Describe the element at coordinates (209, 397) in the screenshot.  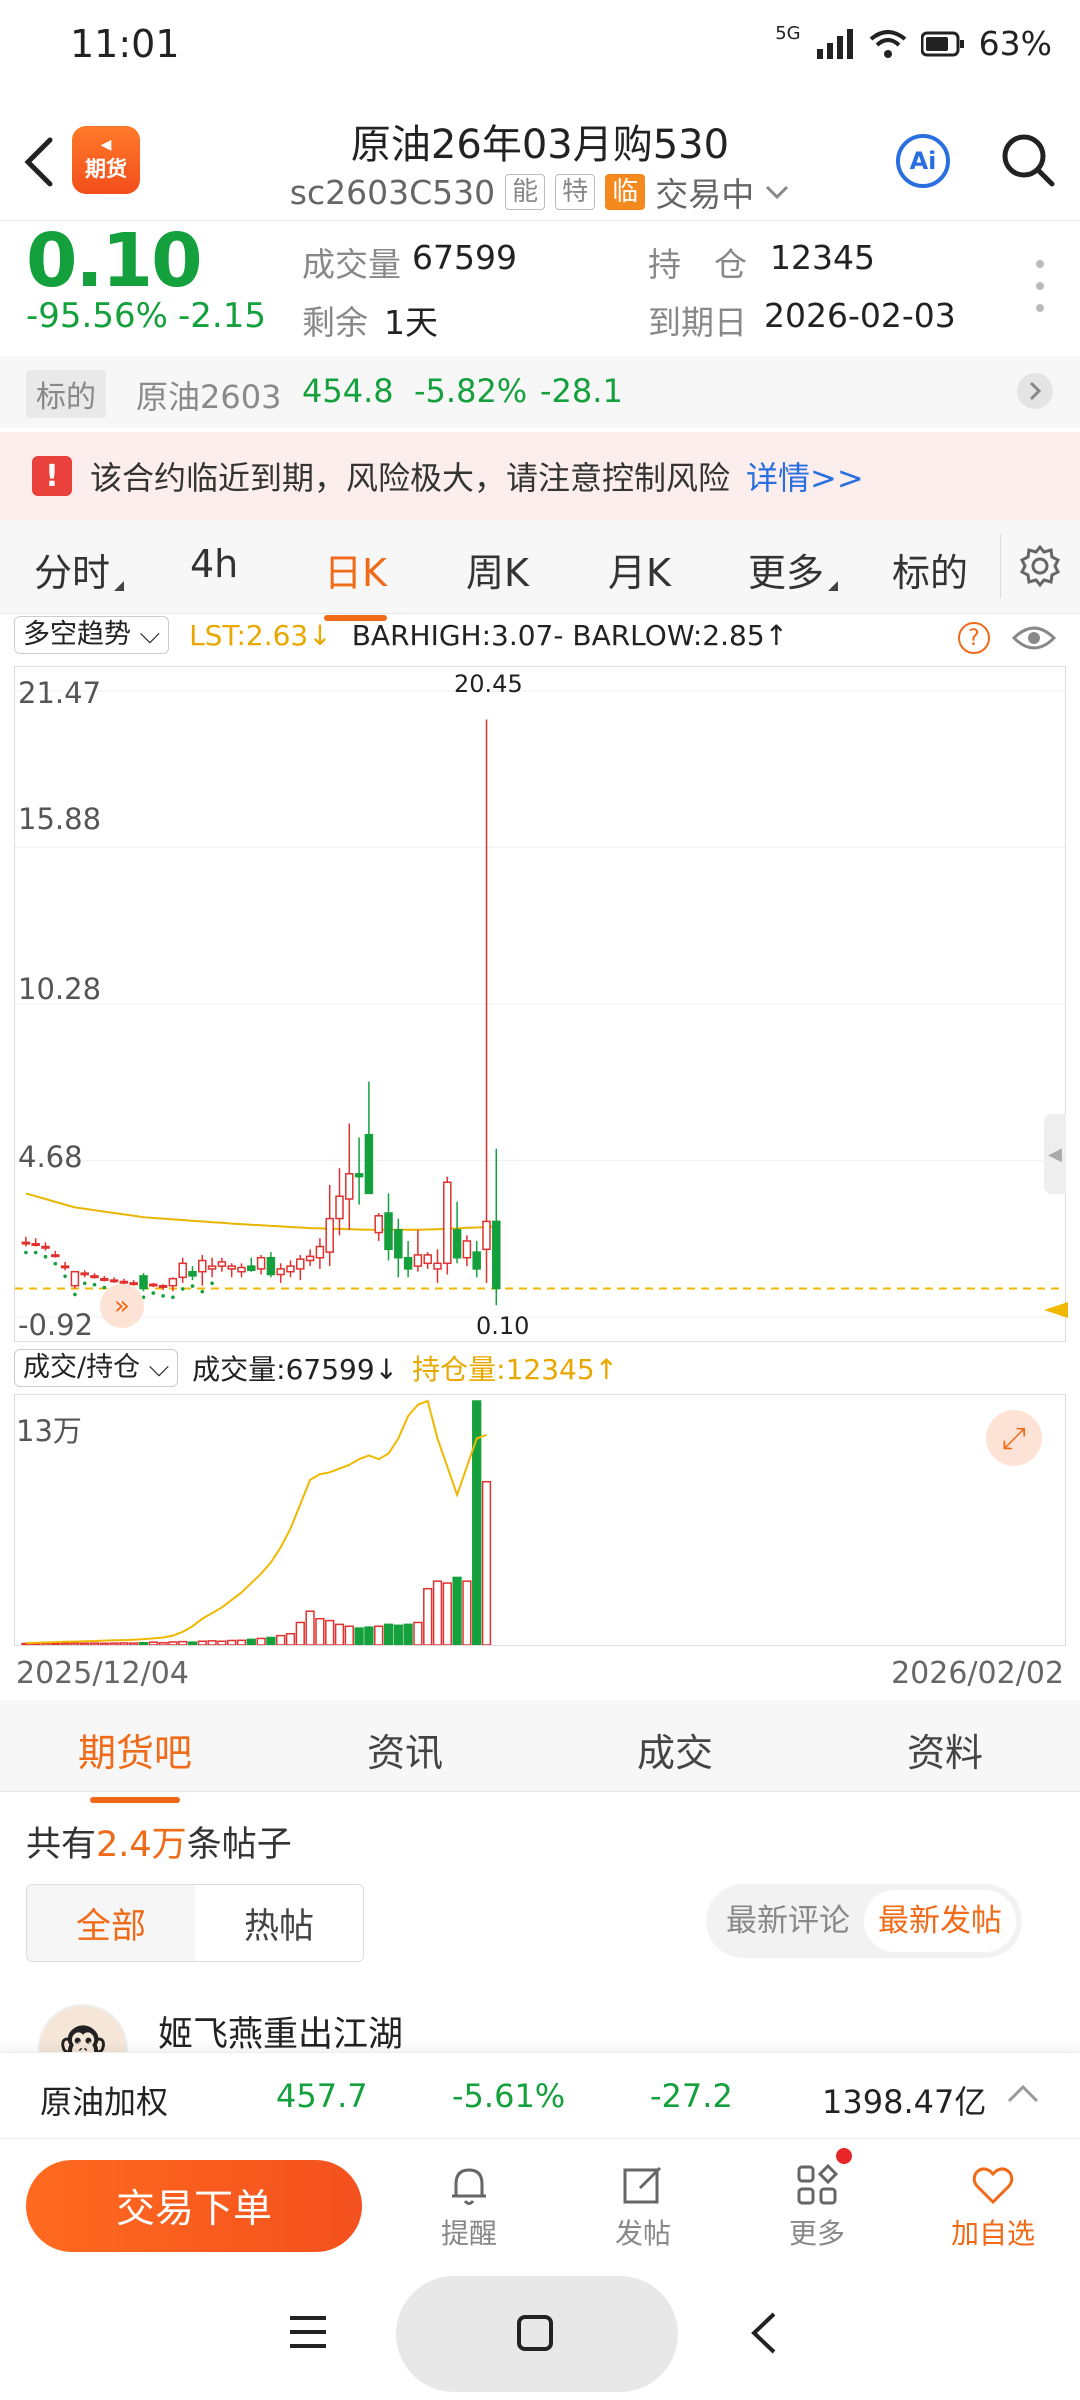
I see `underlying-name: 原油2603` at that location.